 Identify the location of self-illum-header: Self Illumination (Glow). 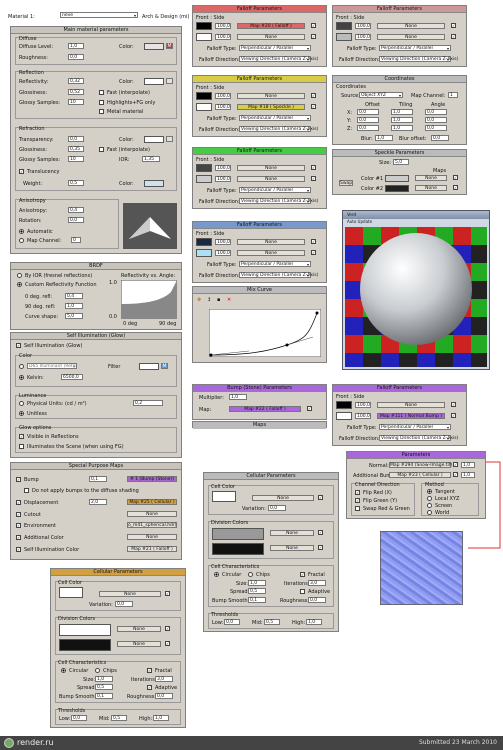
(96, 336).